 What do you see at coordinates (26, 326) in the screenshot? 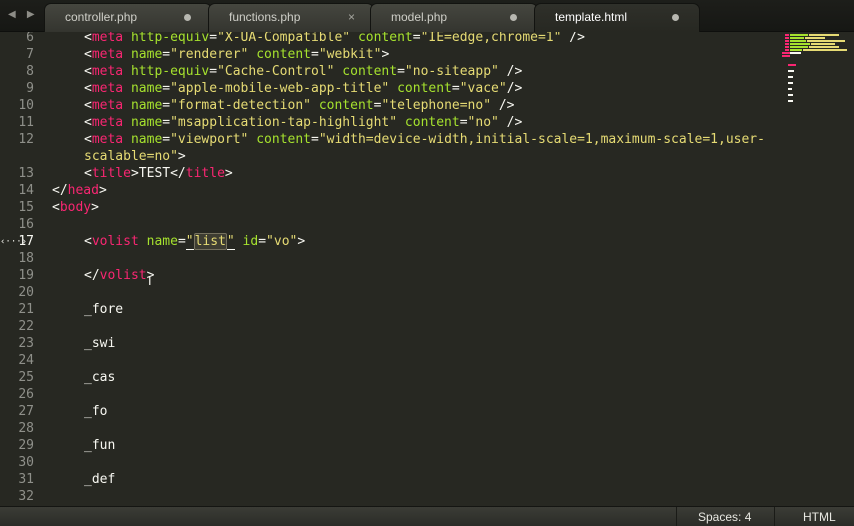
I see `line-number: 22` at bounding box center [26, 326].